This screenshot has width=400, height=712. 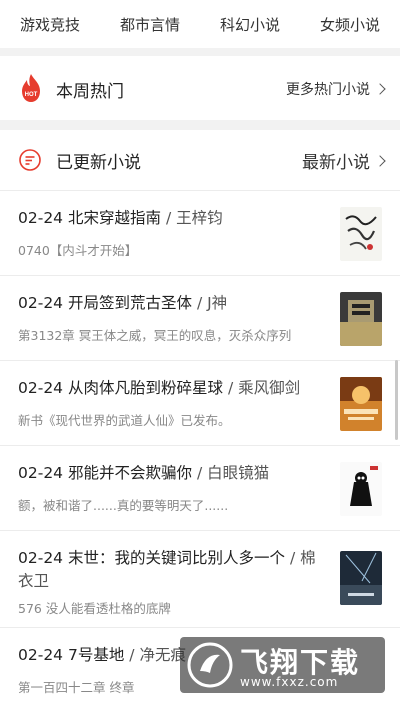 What do you see at coordinates (238, 473) in the screenshot?
I see `novel-author: 白眼镜猫` at bounding box center [238, 473].